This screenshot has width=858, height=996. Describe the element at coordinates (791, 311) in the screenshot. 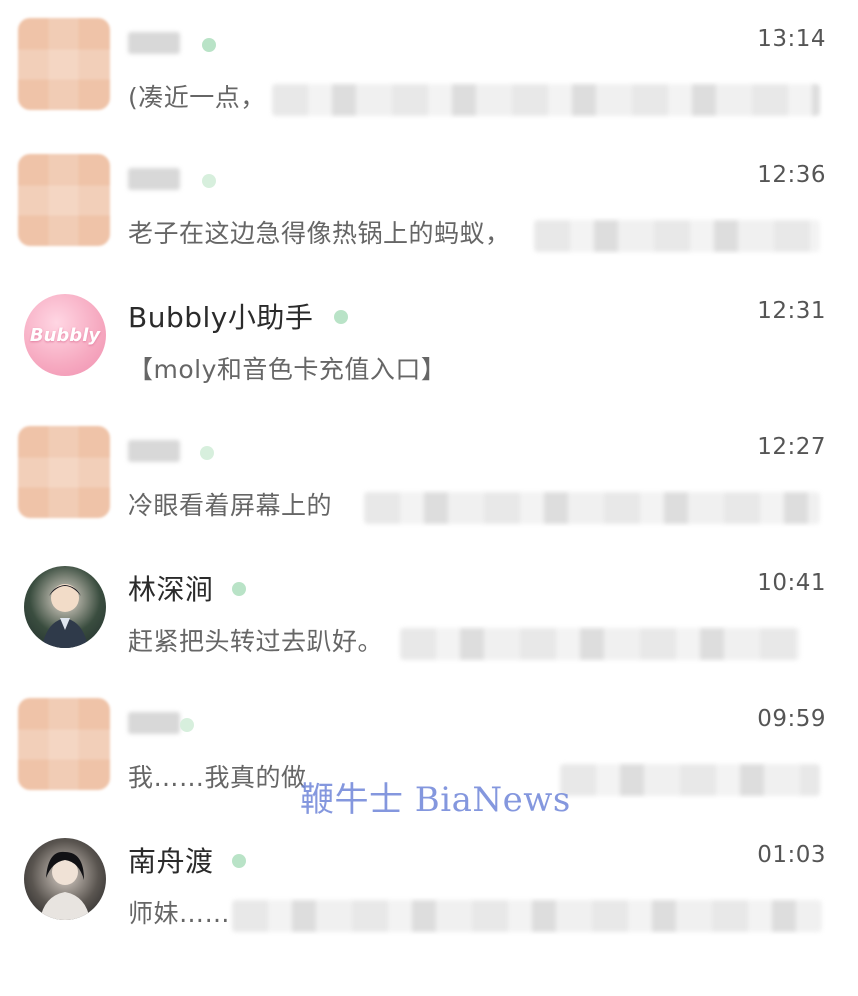

I see `message-time: 12:31` at that location.